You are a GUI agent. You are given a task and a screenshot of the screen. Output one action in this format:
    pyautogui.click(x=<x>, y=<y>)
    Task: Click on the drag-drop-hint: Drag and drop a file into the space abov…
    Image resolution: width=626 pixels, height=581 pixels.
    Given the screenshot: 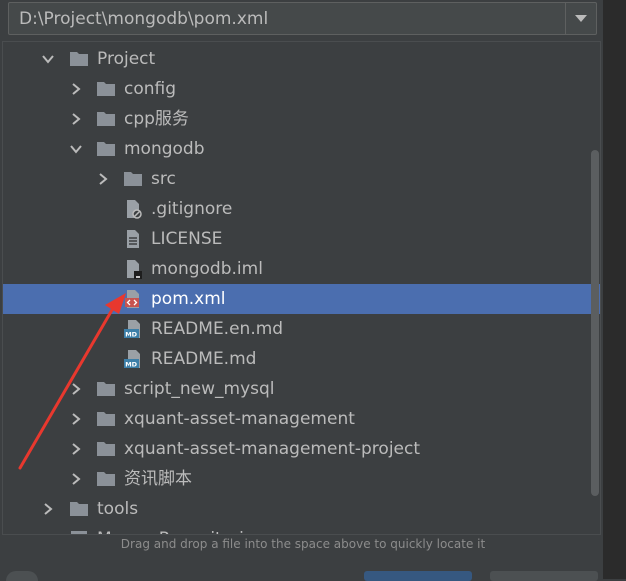 What is the action you would take?
    pyautogui.click(x=303, y=544)
    